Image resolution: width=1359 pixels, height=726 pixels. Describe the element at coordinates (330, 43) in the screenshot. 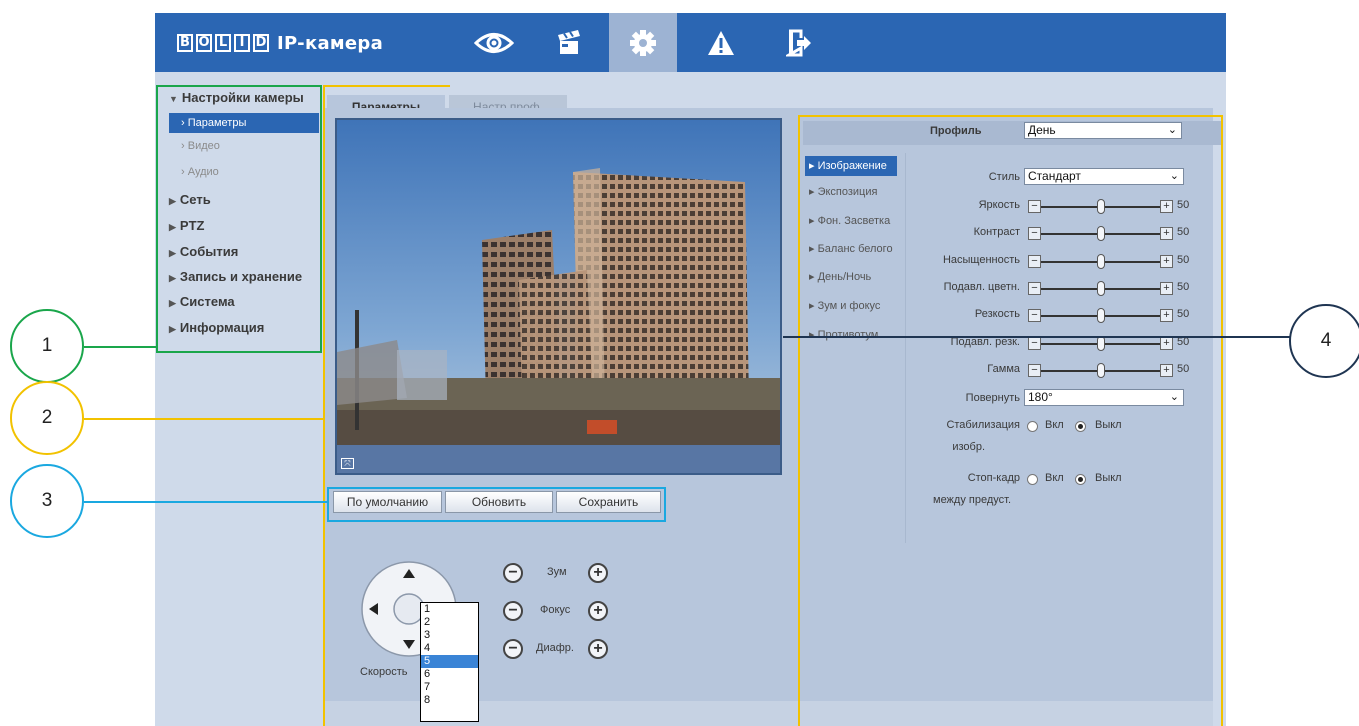

I see `app-title: IP-камера` at that location.